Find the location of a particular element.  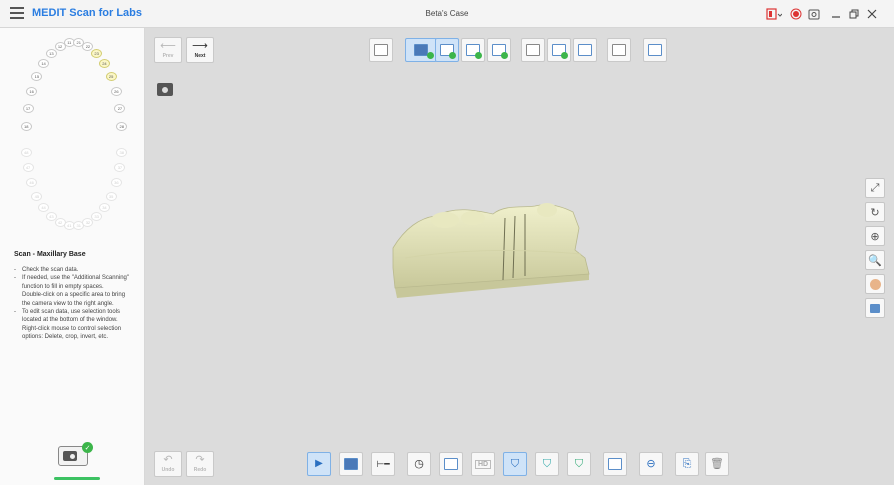

scanner-settings-button is located at coordinates (351, 464).